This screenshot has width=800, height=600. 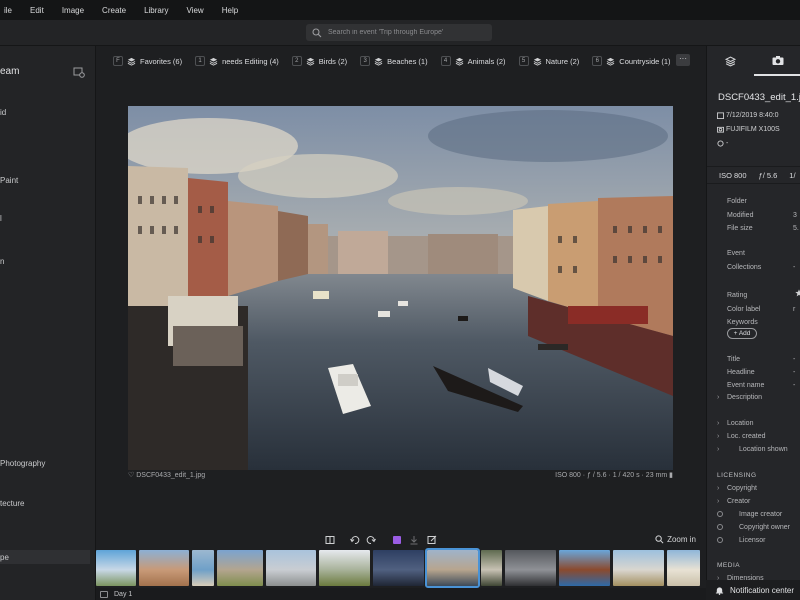 What do you see at coordinates (230, 10) in the screenshot?
I see `menu-help: Help` at bounding box center [230, 10].